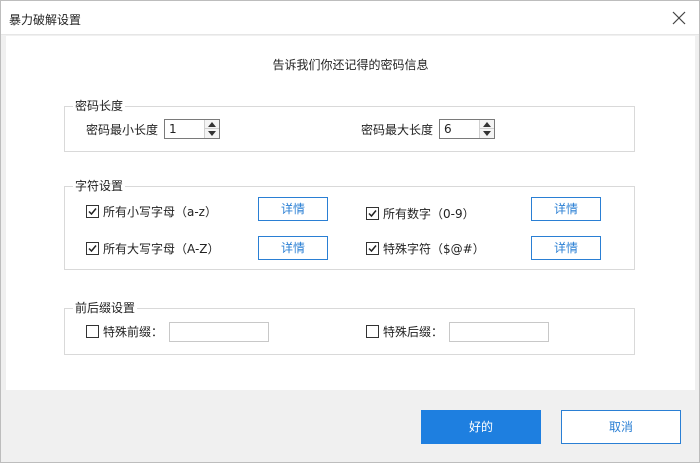 The image size is (700, 463). I want to click on suffix-checkbox, so click(372, 331).